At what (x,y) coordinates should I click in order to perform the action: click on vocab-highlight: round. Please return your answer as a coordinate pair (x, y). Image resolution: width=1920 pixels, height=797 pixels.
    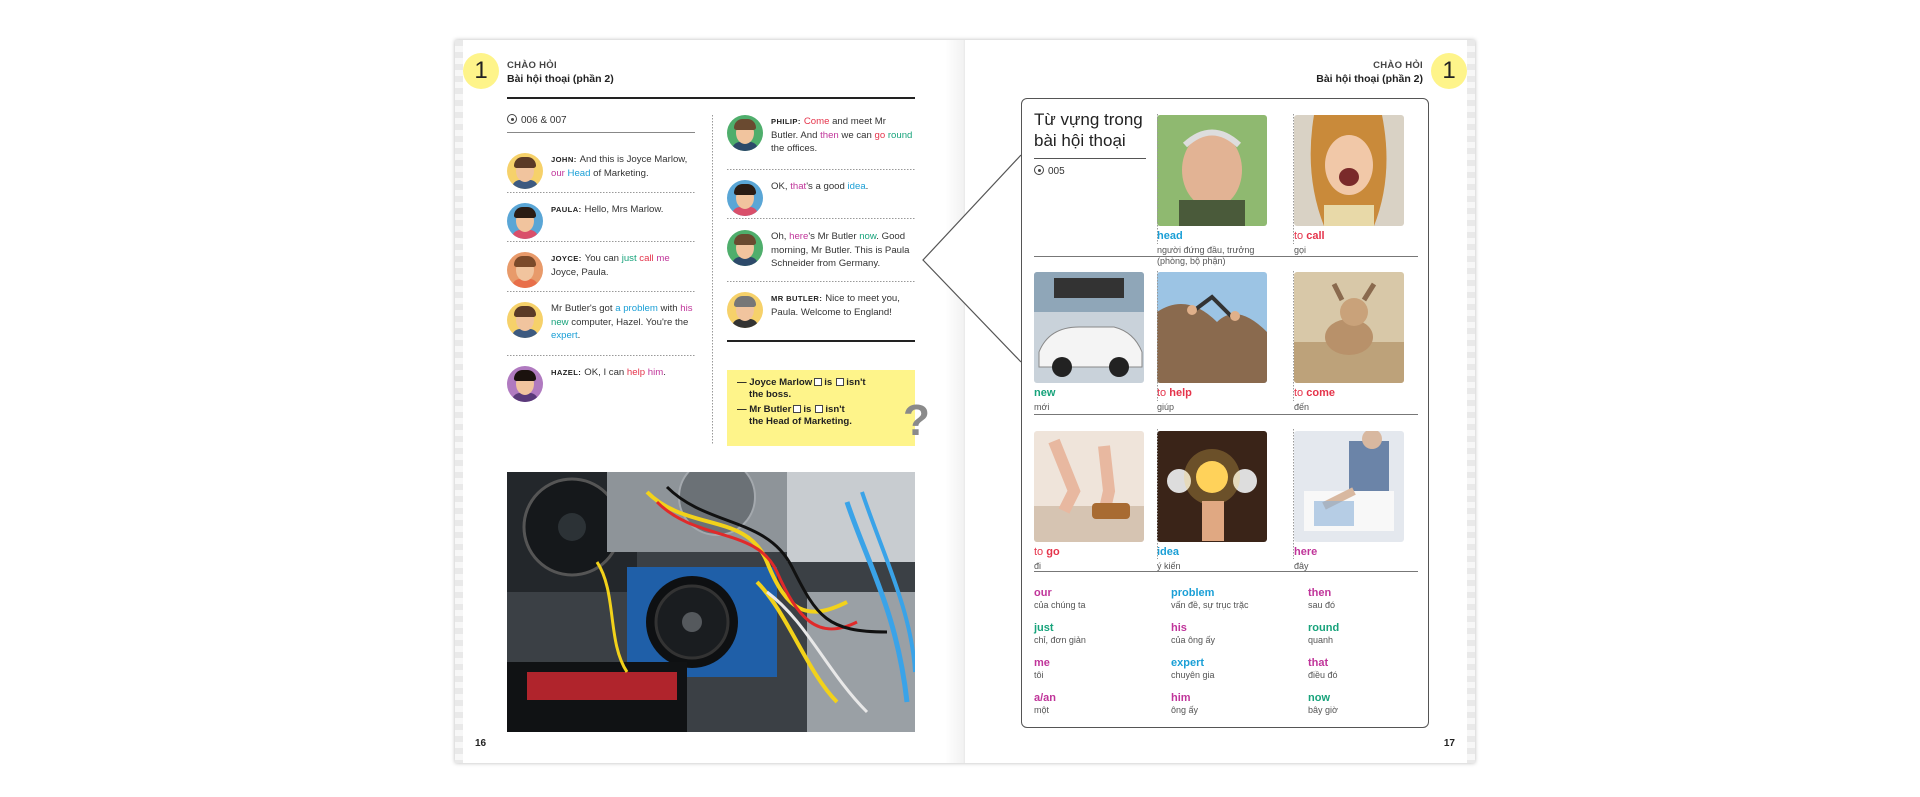
    Looking at the image, I should click on (900, 135).